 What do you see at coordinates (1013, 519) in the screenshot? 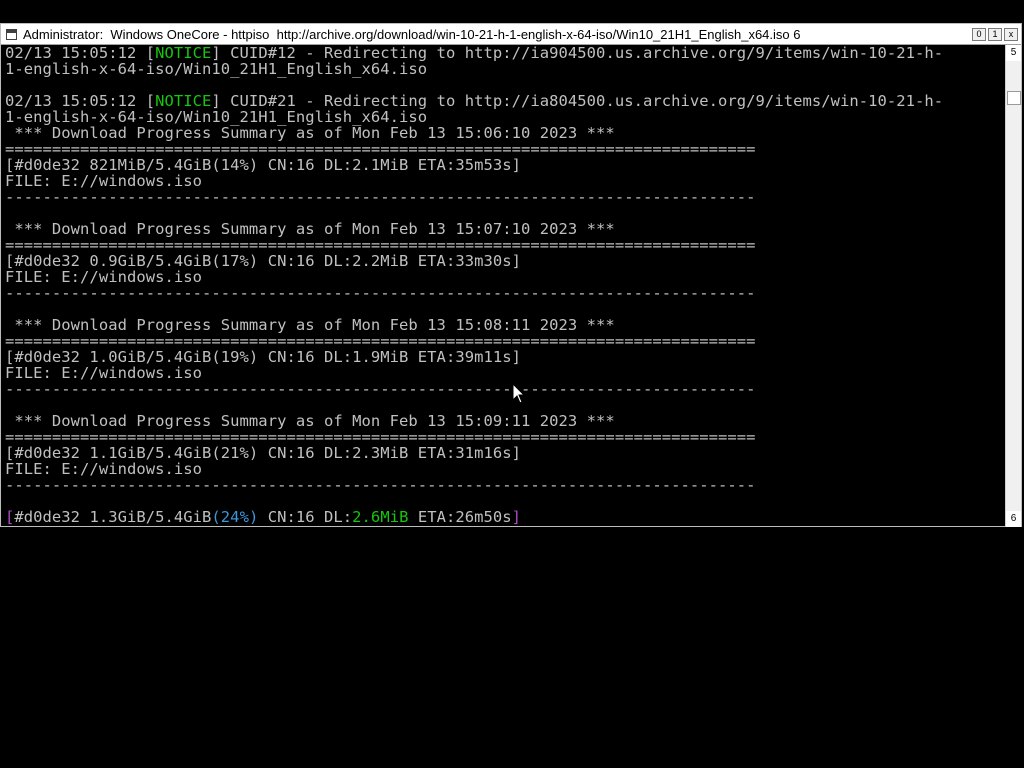
I see `scroll-down-button: 6` at bounding box center [1013, 519].